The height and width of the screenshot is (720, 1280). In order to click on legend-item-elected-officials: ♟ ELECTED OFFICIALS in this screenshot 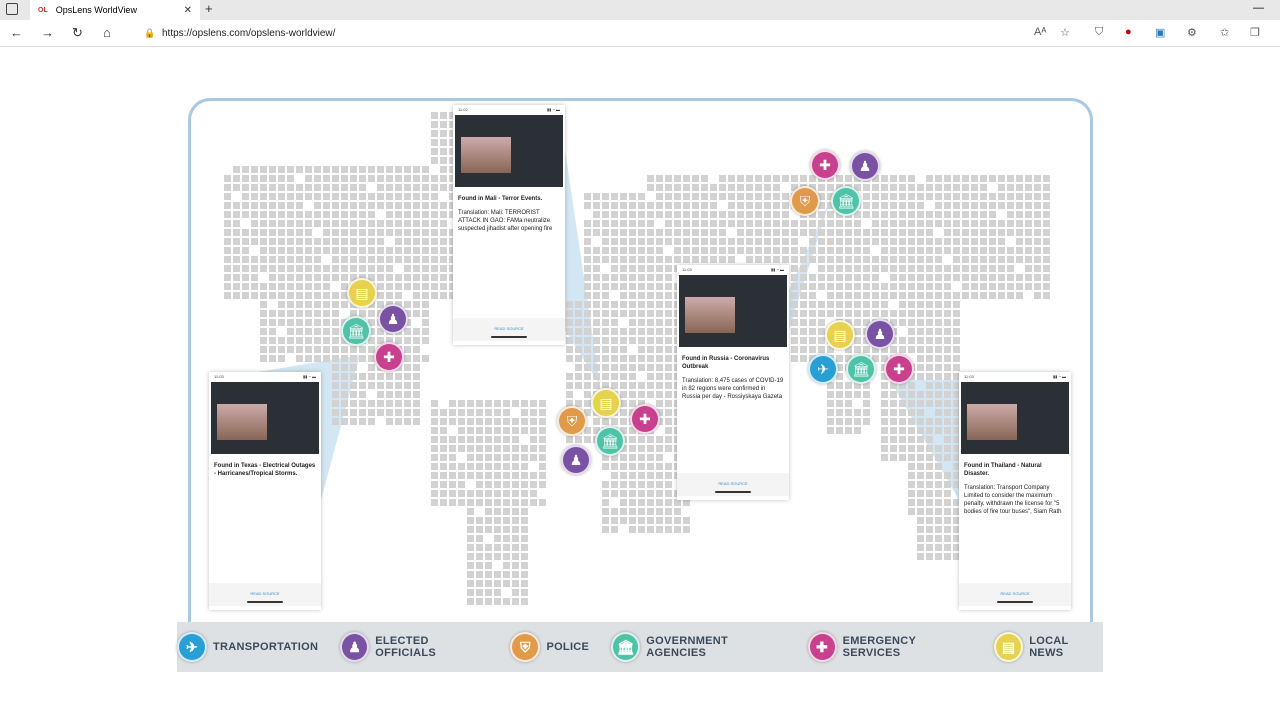, I will do `click(414, 647)`.